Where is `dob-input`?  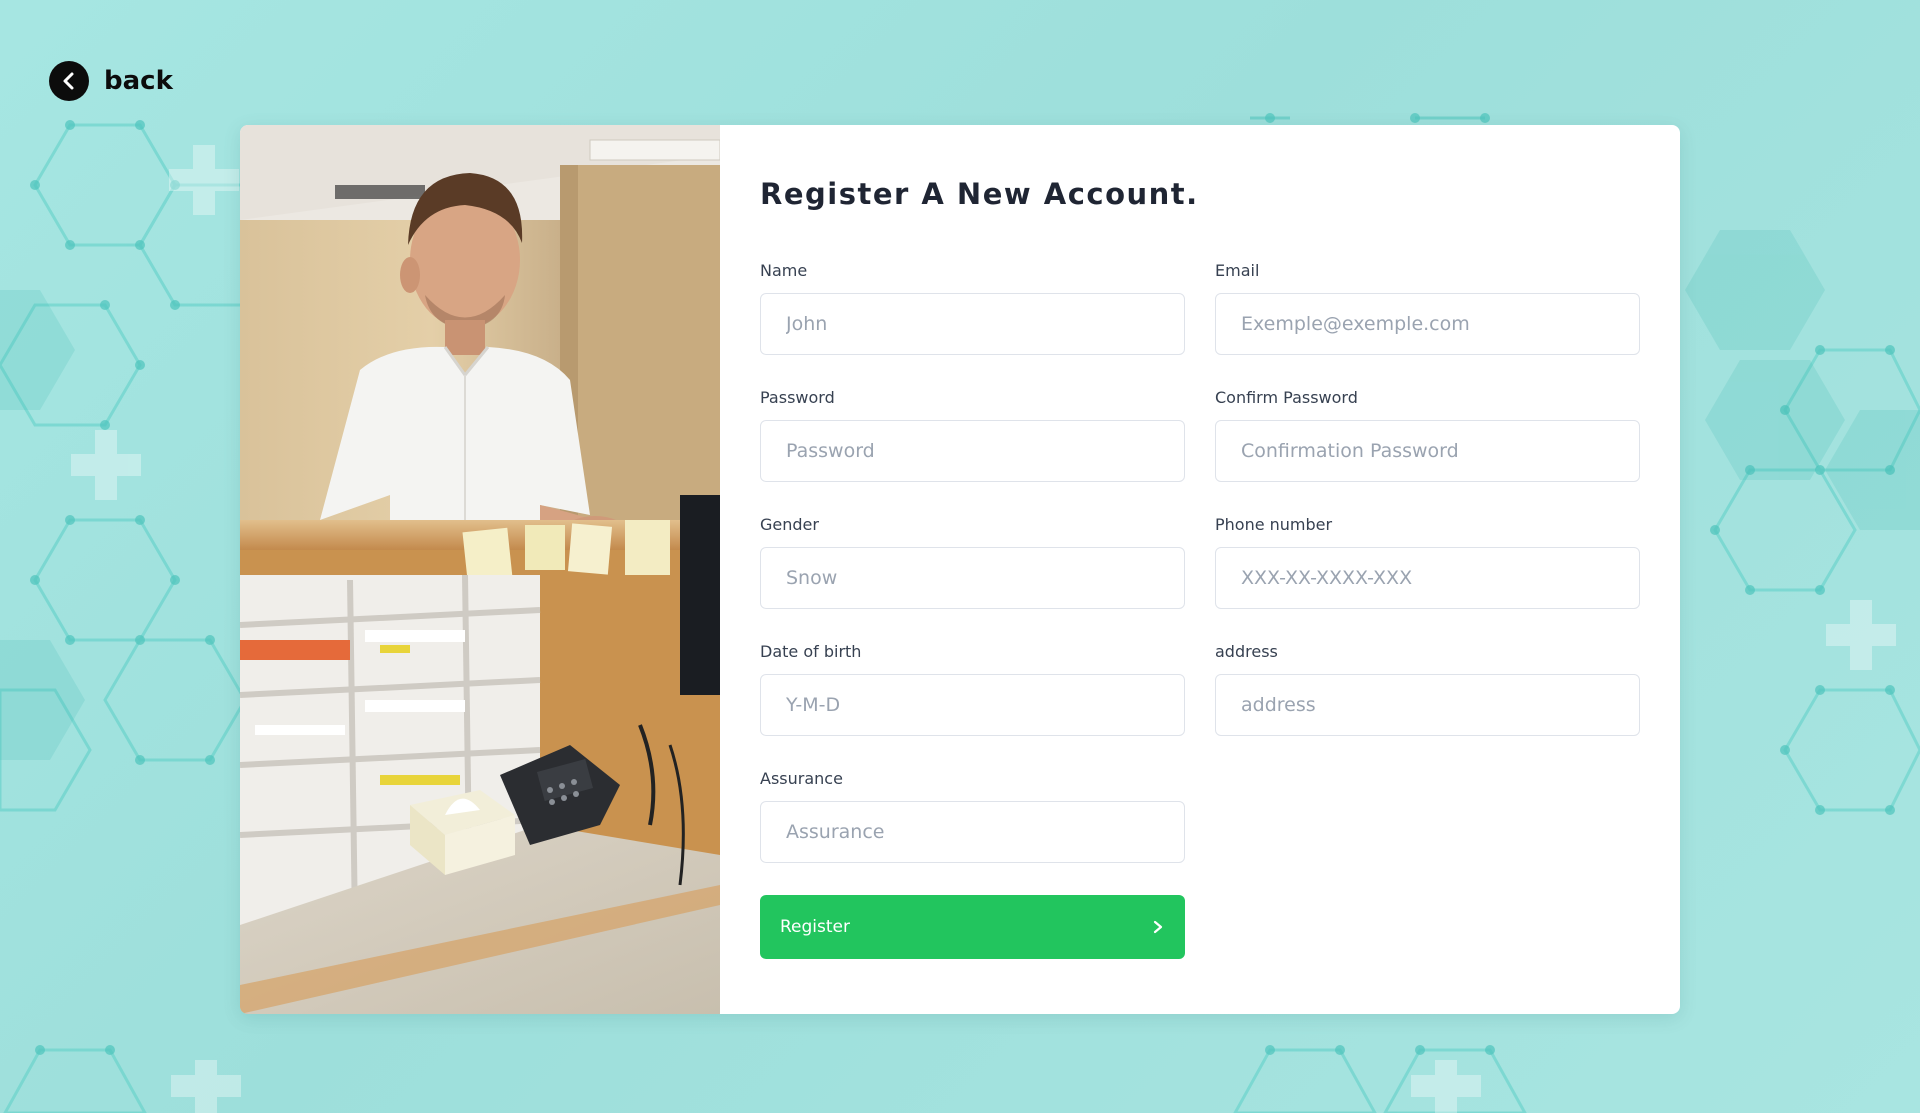
dob-input is located at coordinates (972, 705).